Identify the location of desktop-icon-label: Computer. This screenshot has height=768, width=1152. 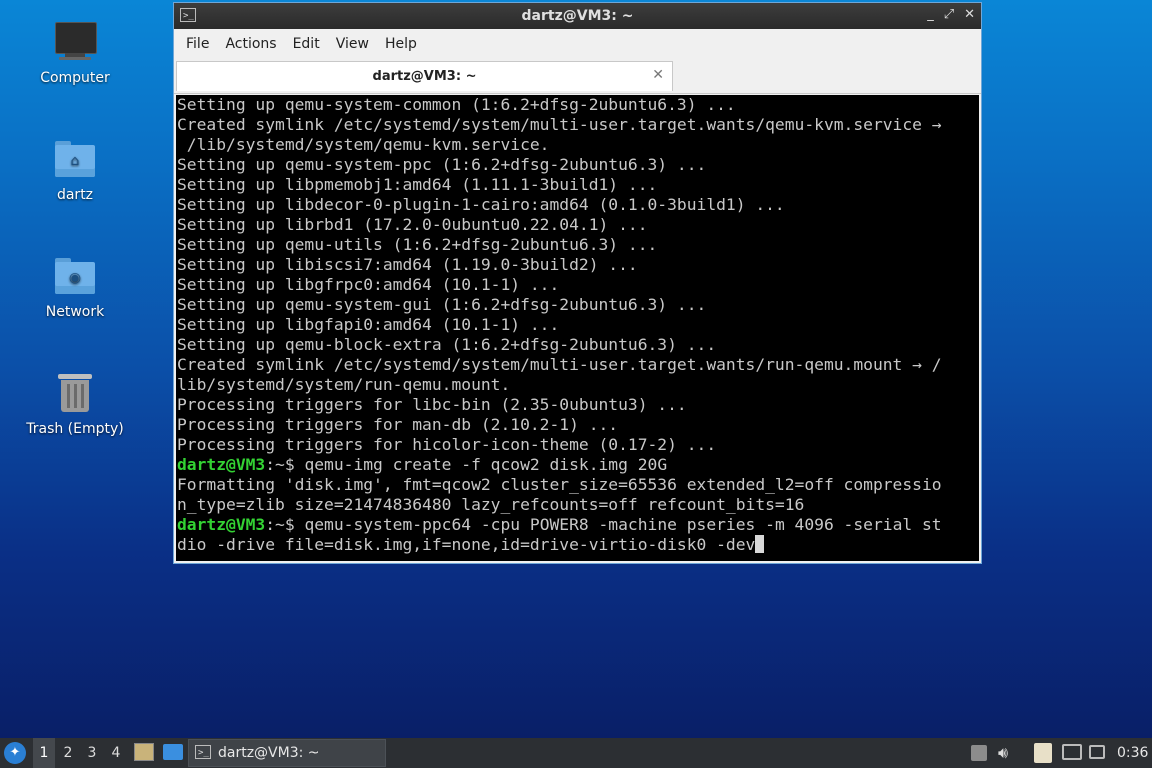
(75, 78).